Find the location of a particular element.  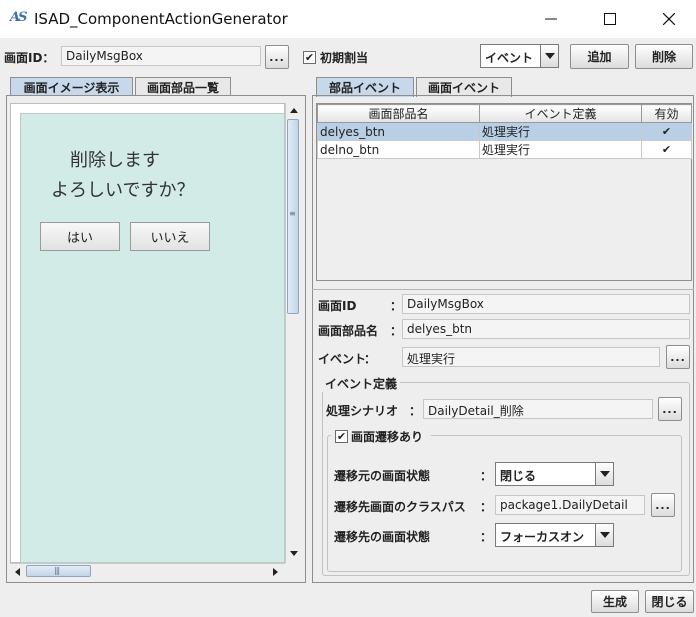

maximize-button is located at coordinates (610, 19).